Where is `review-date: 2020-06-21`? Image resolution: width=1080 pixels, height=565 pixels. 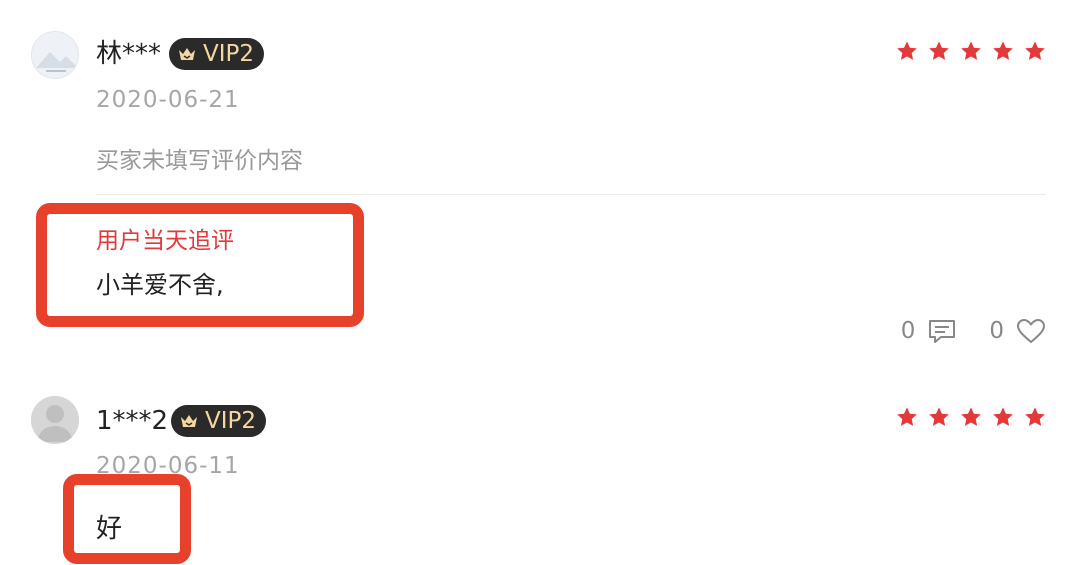
review-date: 2020-06-21 is located at coordinates (168, 100).